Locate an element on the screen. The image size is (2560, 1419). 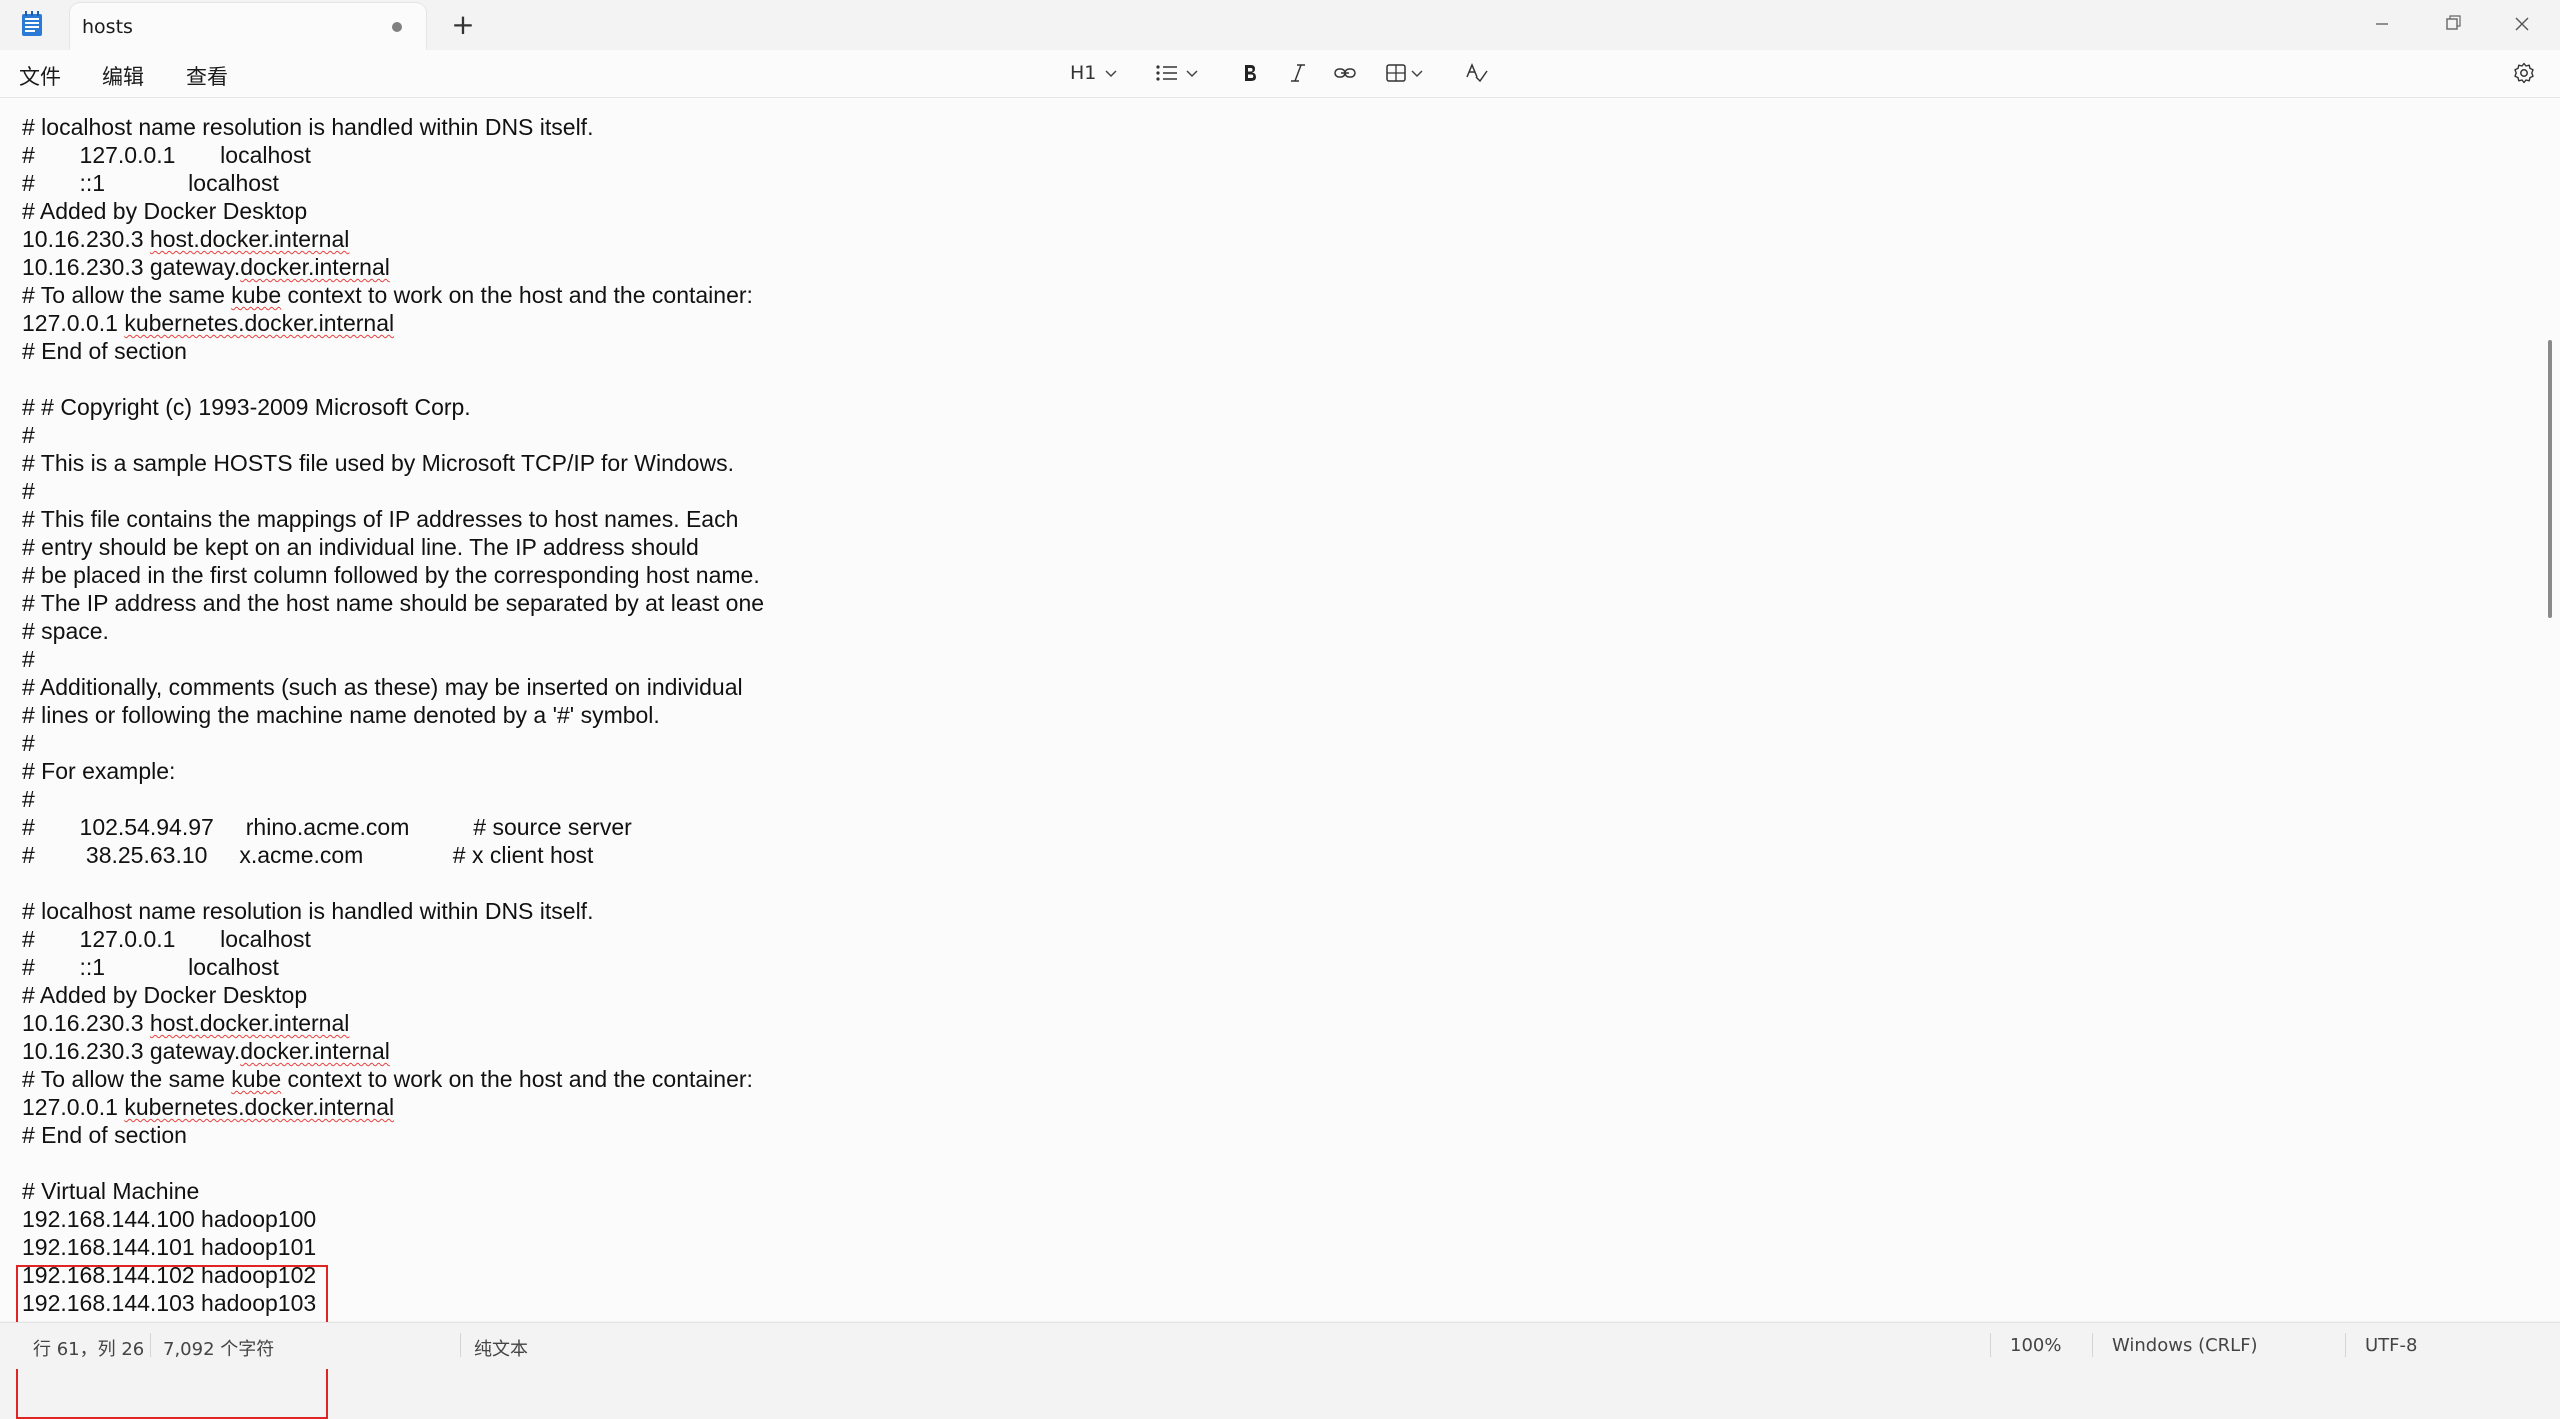
editor-line: # space. is located at coordinates (65, 631).